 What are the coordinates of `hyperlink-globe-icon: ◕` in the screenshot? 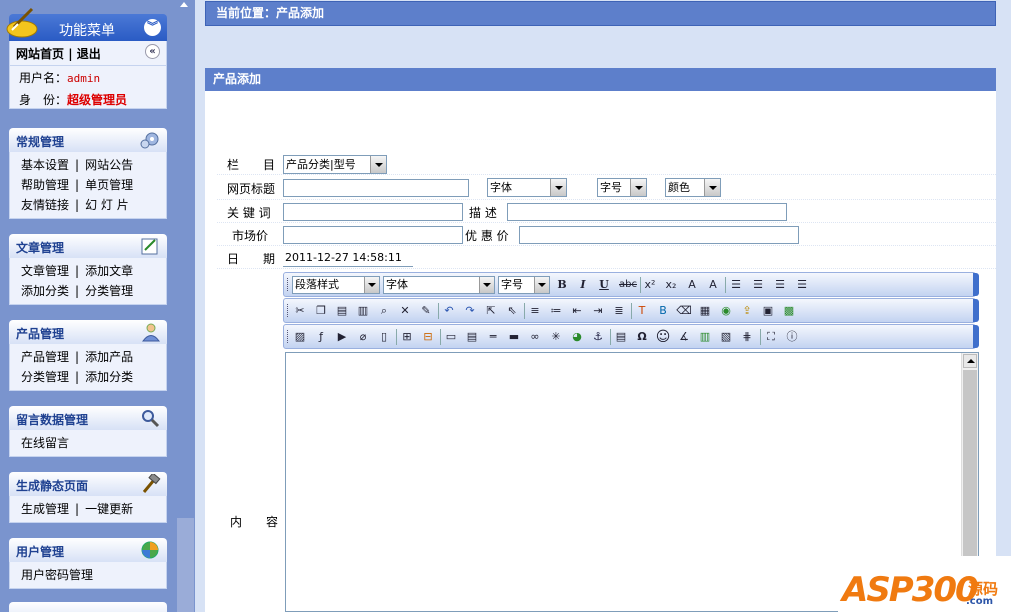 It's located at (577, 337).